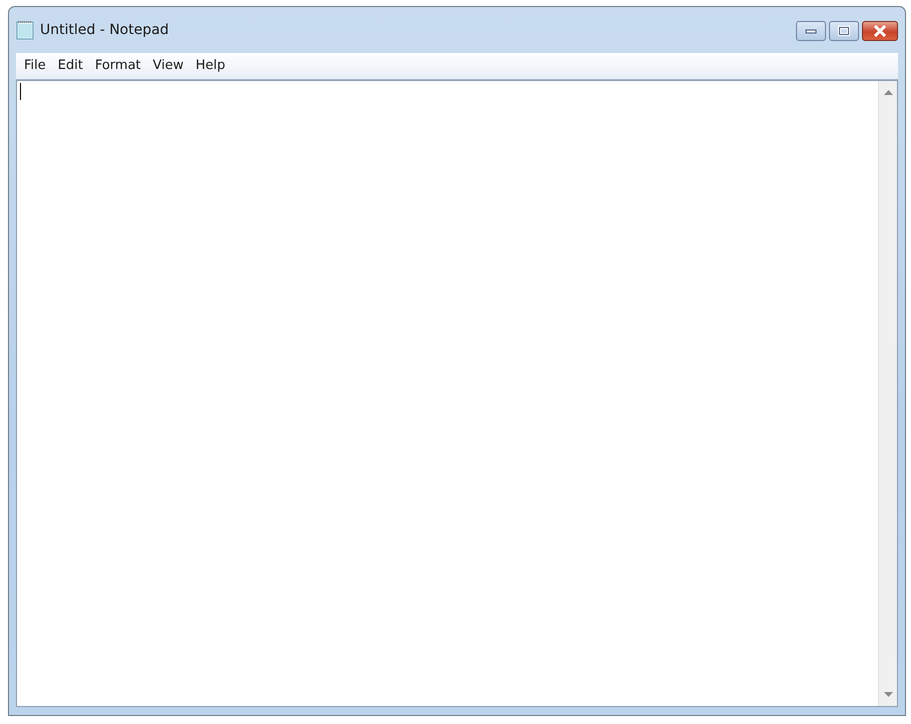  What do you see at coordinates (104, 30) in the screenshot?
I see `window-title: Untitled - Notepad` at bounding box center [104, 30].